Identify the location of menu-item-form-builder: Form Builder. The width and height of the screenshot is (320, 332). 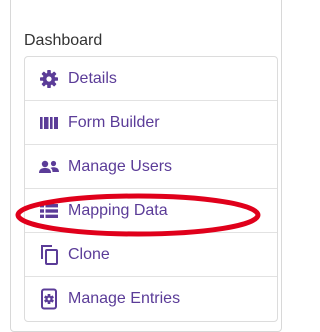
(151, 123).